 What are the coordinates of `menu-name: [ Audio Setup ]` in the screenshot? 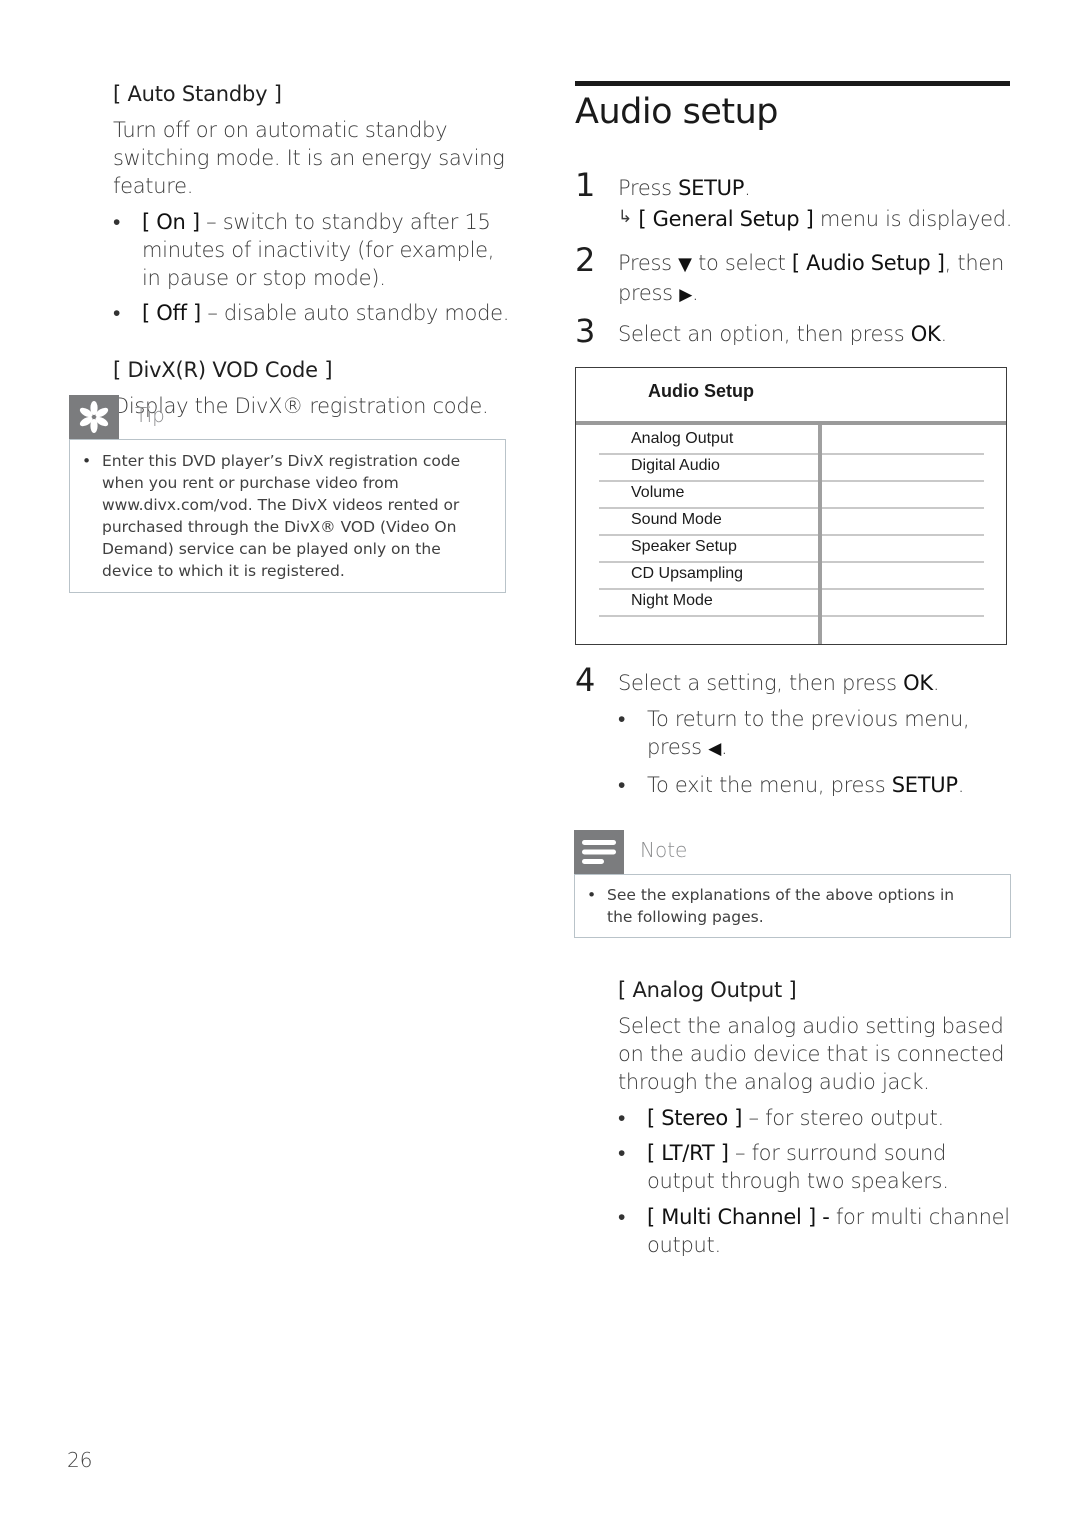 It's located at (868, 263).